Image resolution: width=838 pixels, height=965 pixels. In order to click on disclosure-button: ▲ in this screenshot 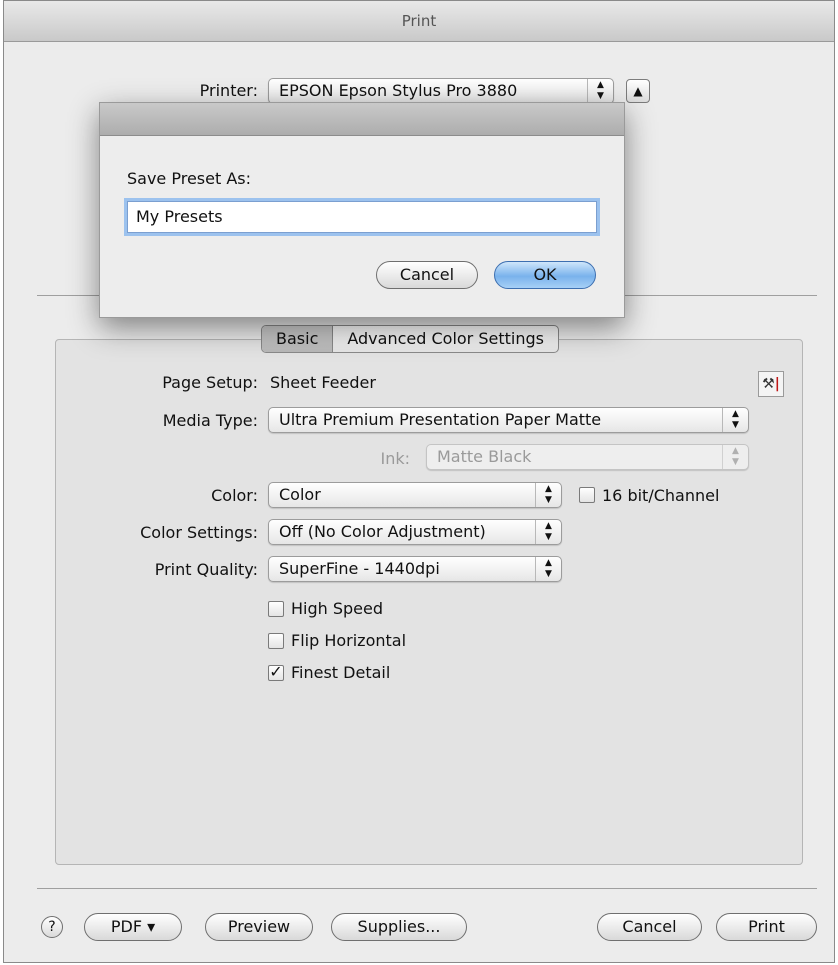, I will do `click(638, 91)`.